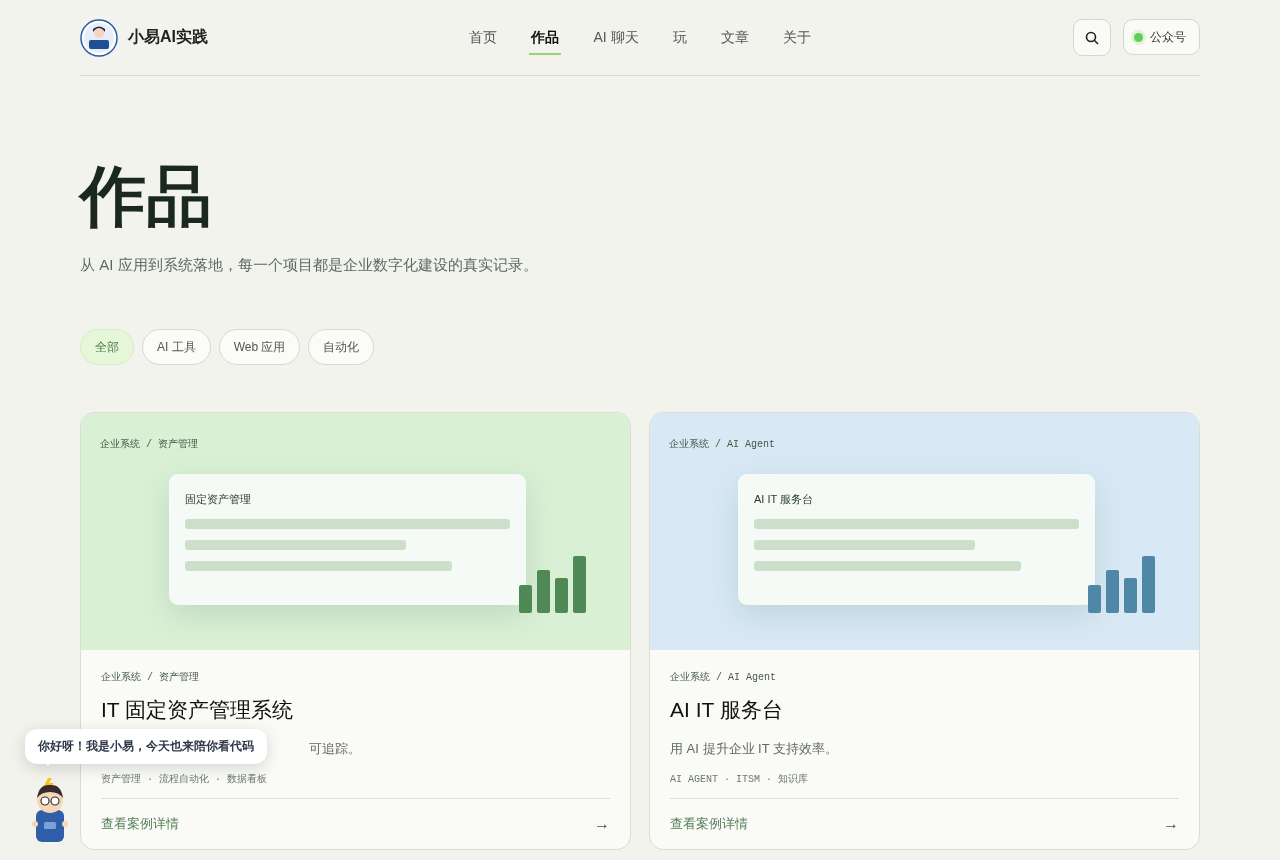  Describe the element at coordinates (176, 347) in the screenshot. I see `filter-chip: AI 工具` at that location.